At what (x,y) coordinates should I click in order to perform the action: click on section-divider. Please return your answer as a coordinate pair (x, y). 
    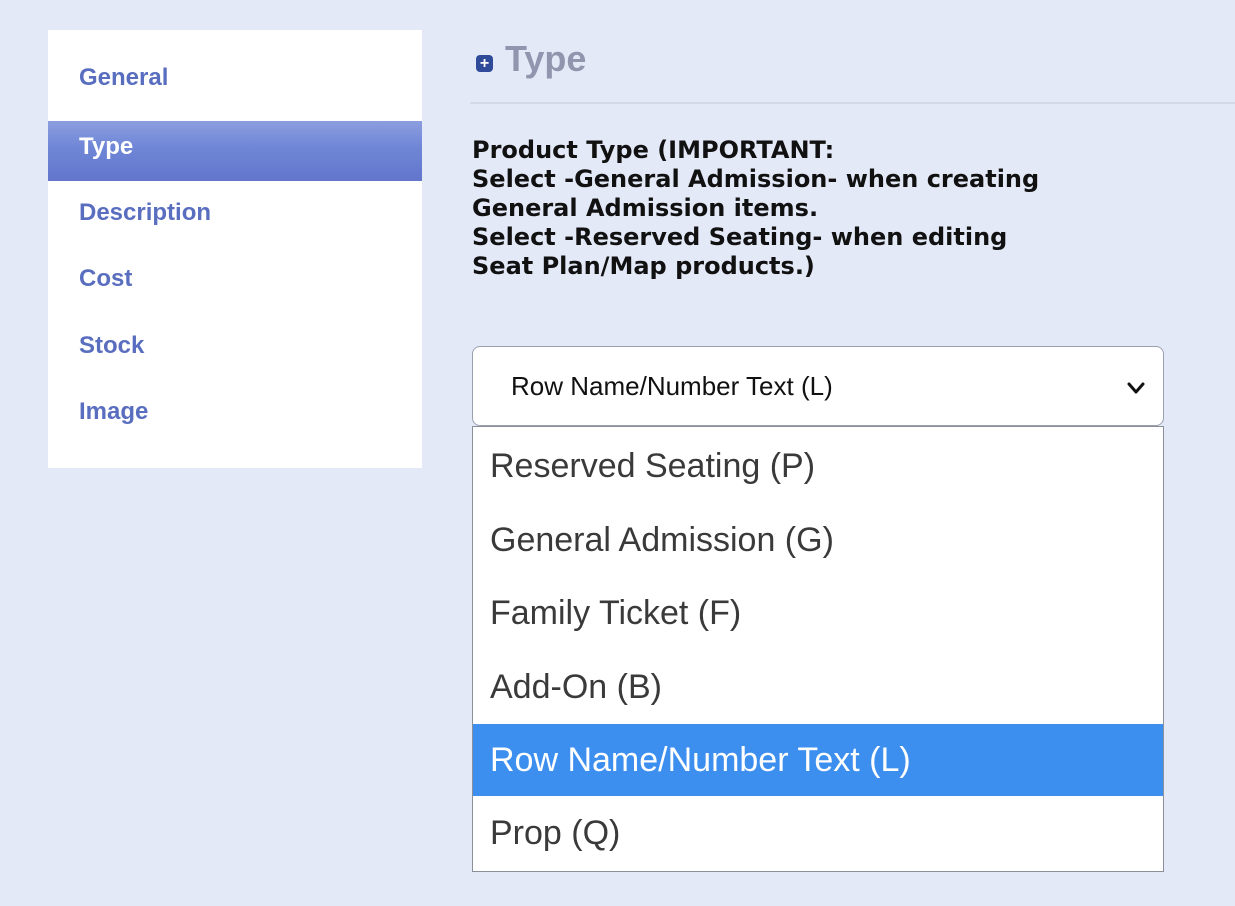
    Looking at the image, I should click on (852, 103).